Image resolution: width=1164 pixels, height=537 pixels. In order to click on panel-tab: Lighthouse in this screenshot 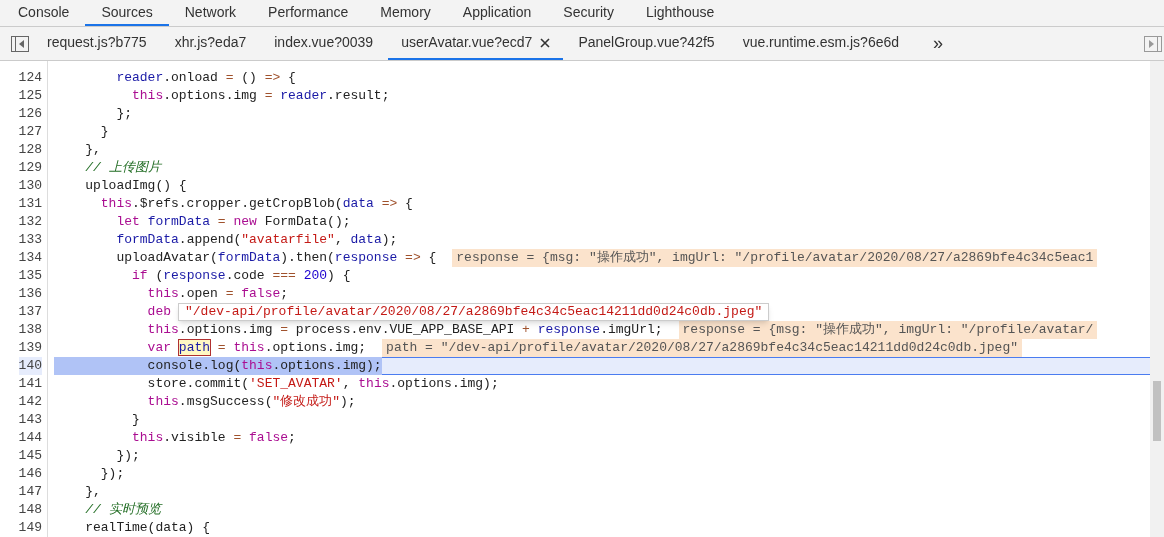, I will do `click(680, 13)`.